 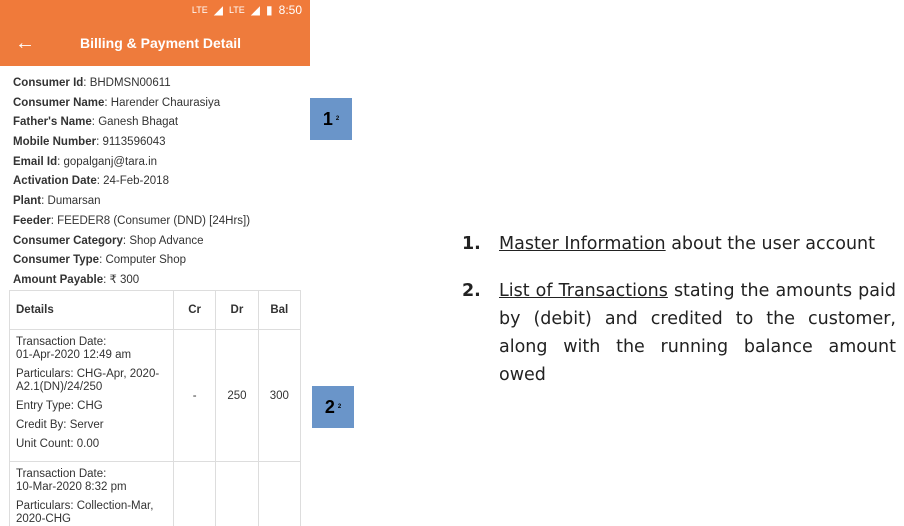 I want to click on info-value: 9113596043, so click(x=134, y=142).